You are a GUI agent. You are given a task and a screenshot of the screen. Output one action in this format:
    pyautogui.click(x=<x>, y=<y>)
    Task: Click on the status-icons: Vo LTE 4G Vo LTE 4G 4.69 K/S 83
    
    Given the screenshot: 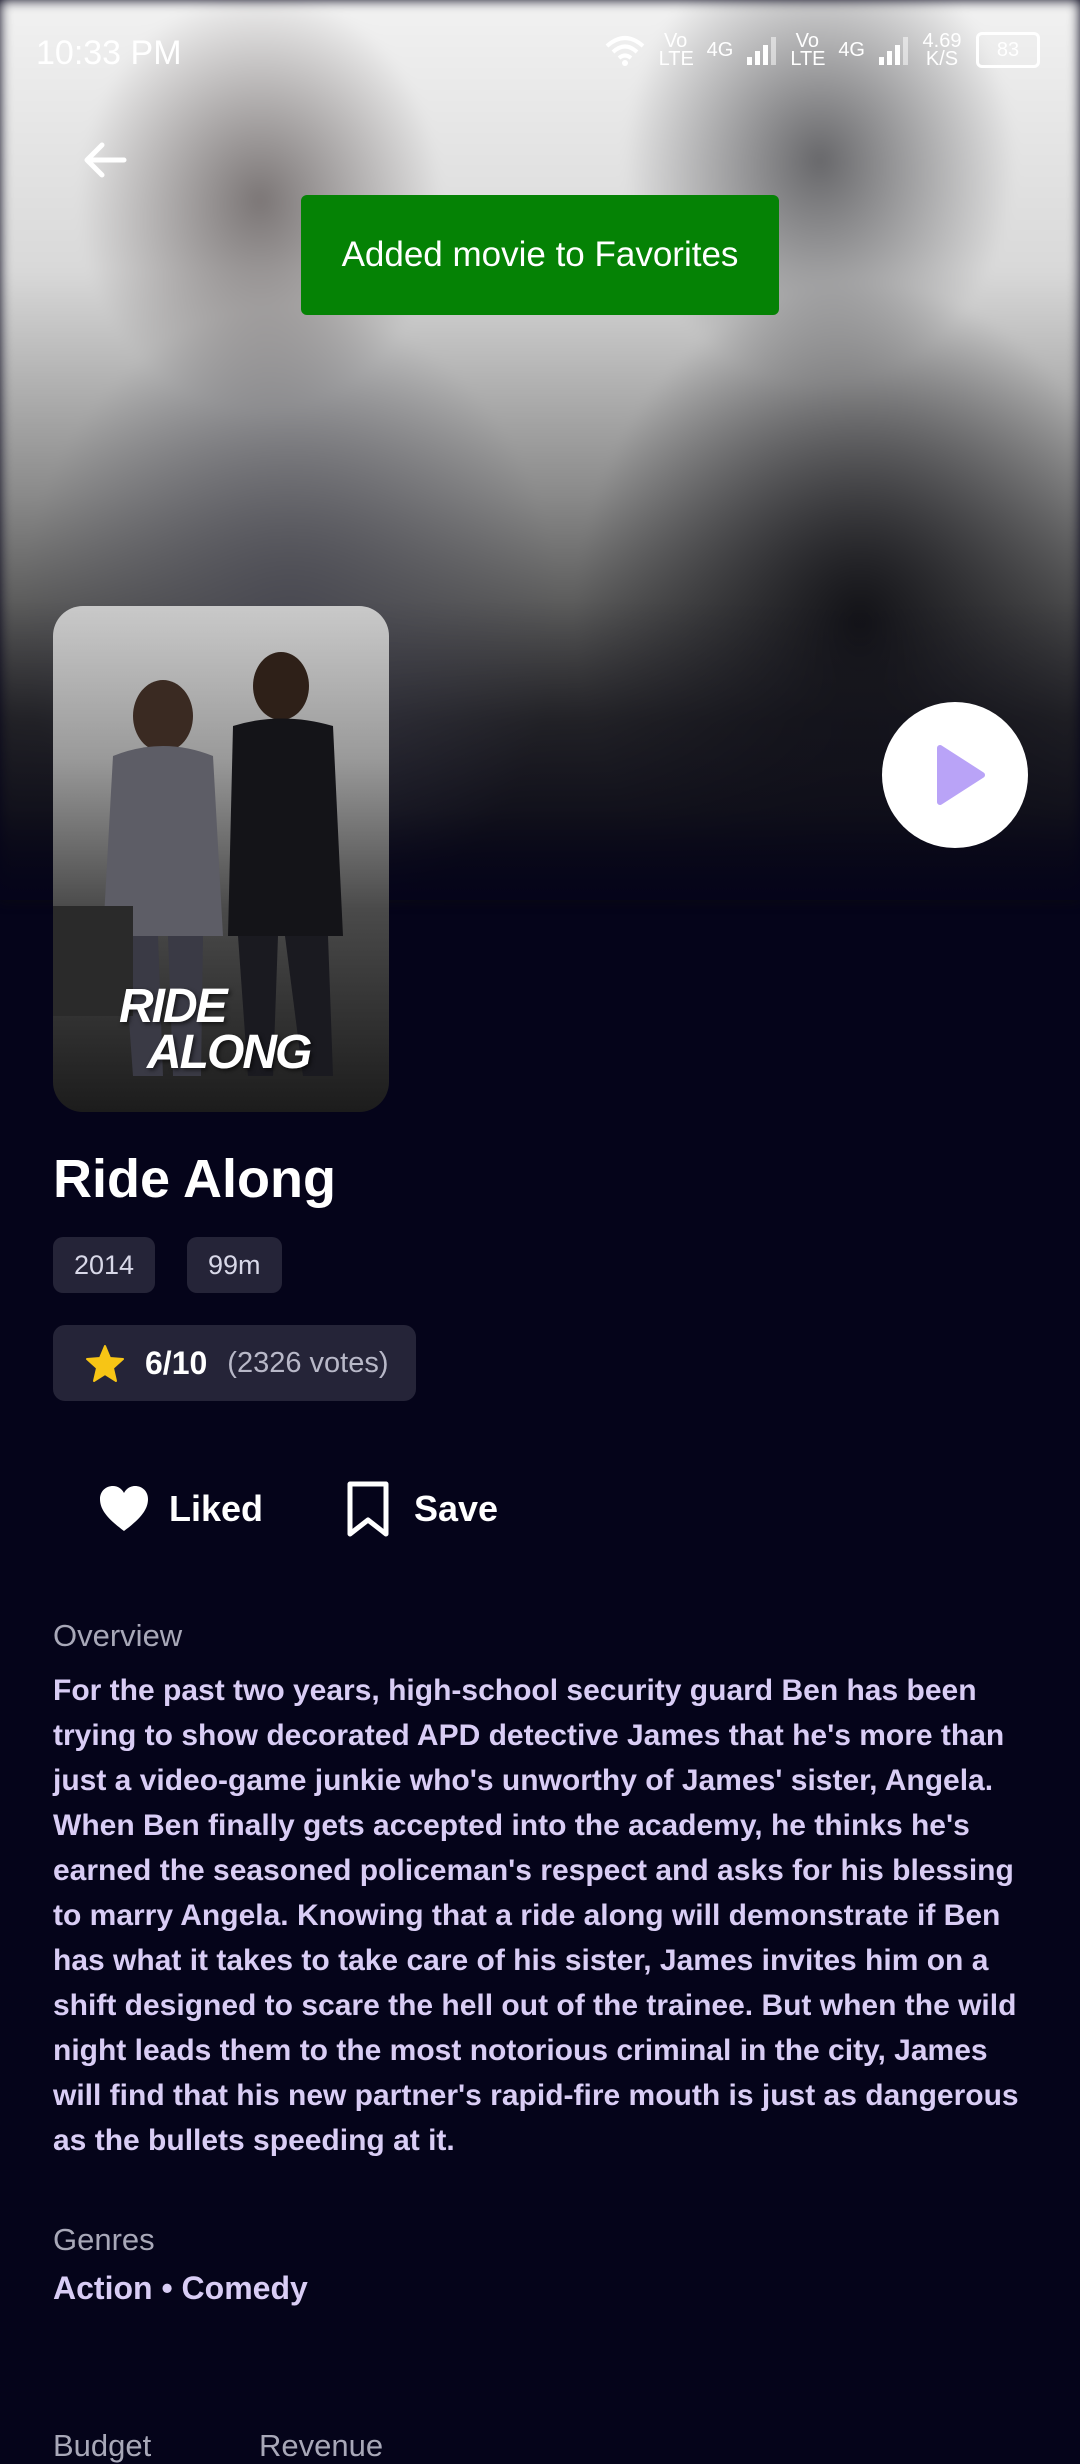 What is the action you would take?
    pyautogui.click(x=822, y=50)
    